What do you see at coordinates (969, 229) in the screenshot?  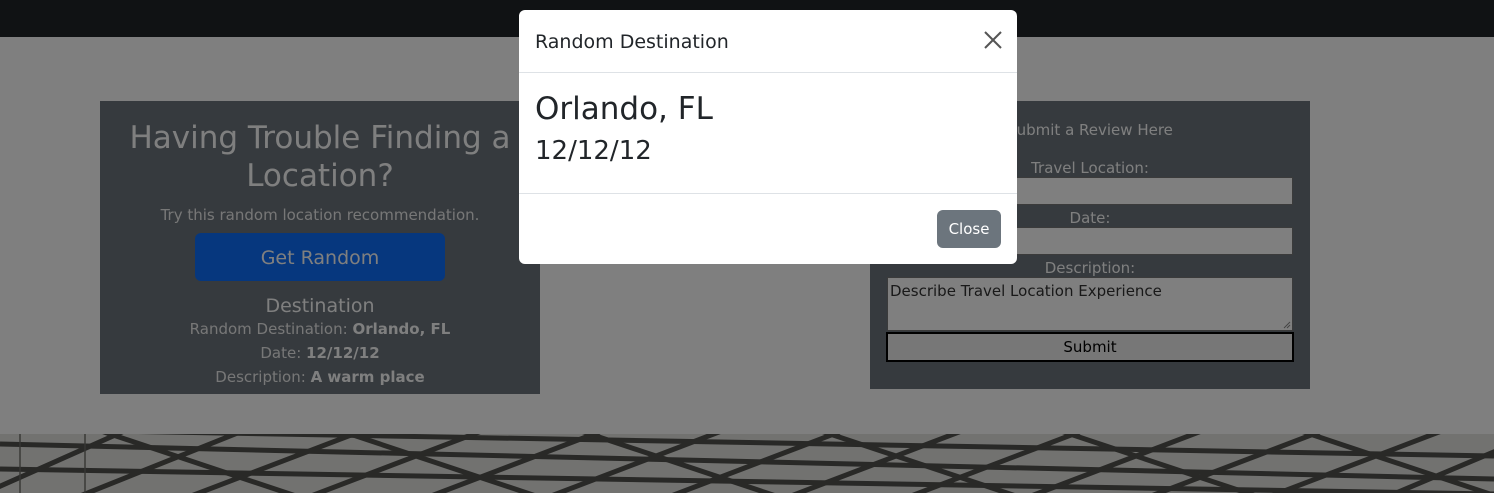 I see `close-button: Close` at bounding box center [969, 229].